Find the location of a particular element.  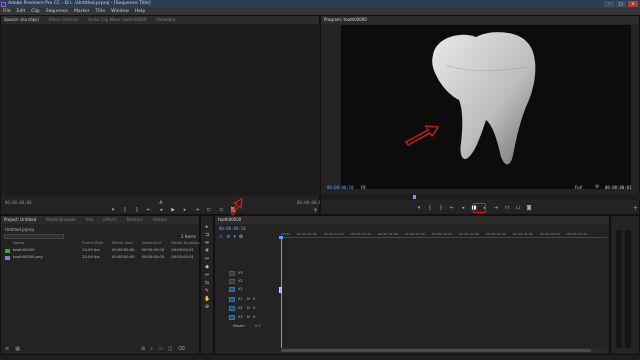

menu-title: Title is located at coordinates (101, 11).